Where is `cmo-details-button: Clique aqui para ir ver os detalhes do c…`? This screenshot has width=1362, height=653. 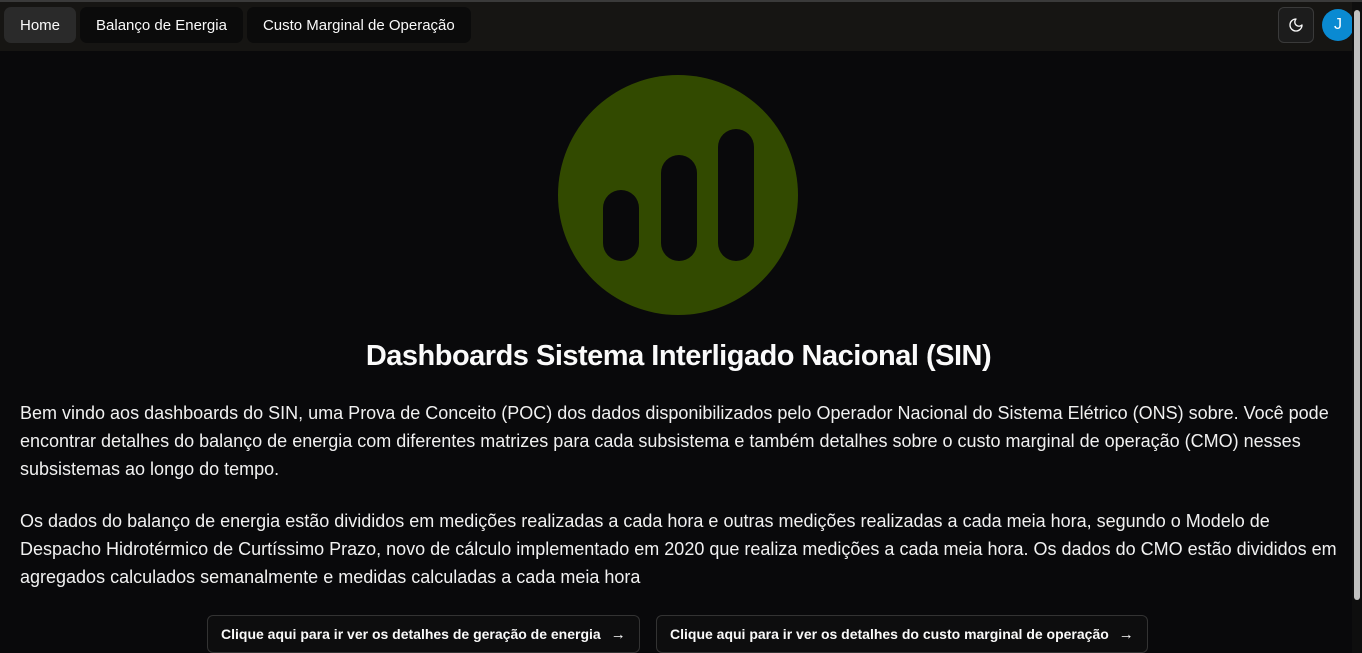 cmo-details-button: Clique aqui para ir ver os detalhes do c… is located at coordinates (902, 634).